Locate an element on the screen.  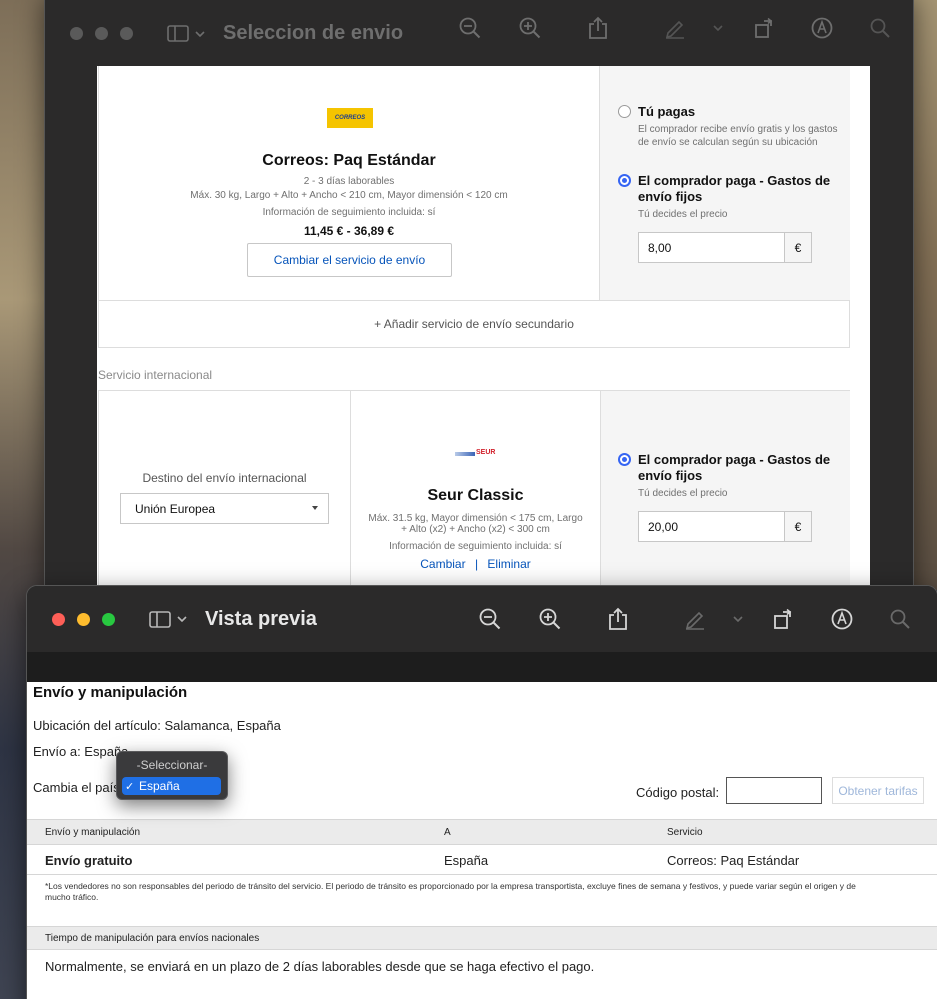
caret-down-icon is located at coordinates (315, 508).